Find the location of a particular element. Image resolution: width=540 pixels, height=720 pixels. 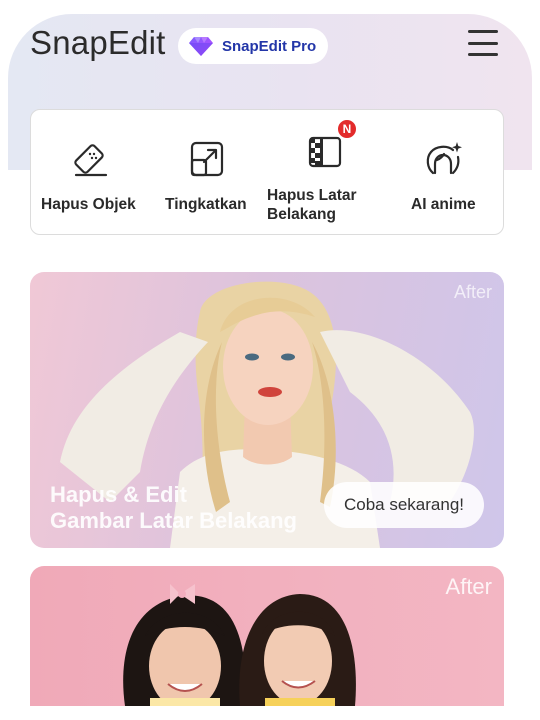

tool-hapus-latar-belakang: Hapus Latar Belakang is located at coordinates (329, 172).